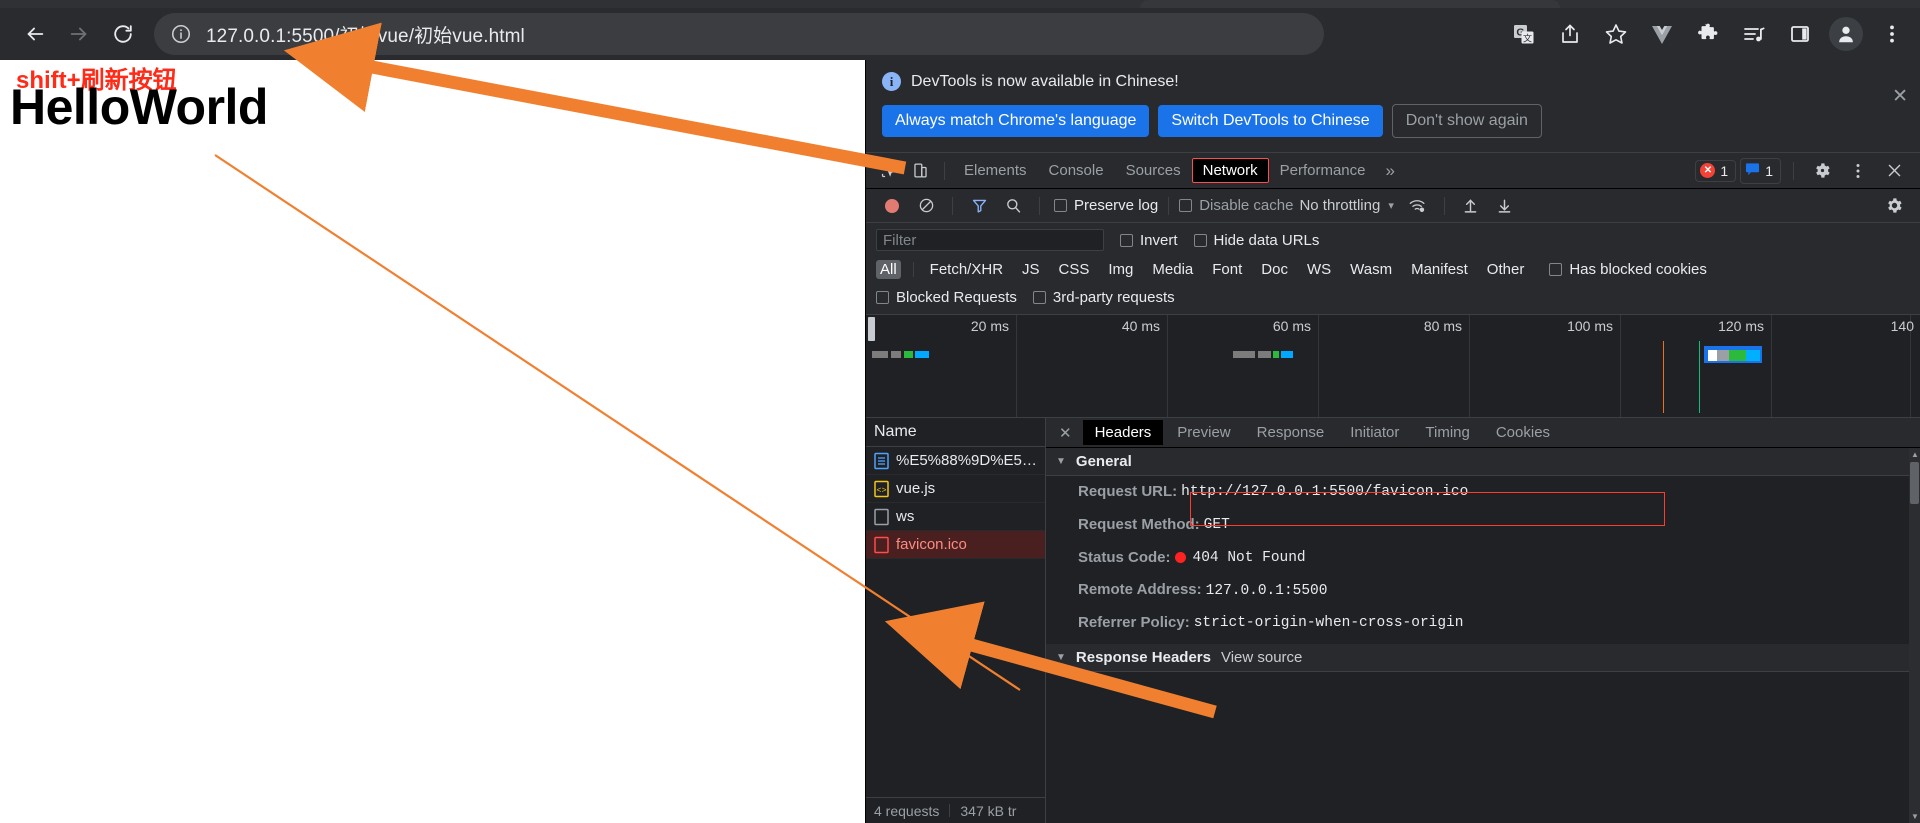  What do you see at coordinates (181, 34) in the screenshot?
I see `site-info-icon` at bounding box center [181, 34].